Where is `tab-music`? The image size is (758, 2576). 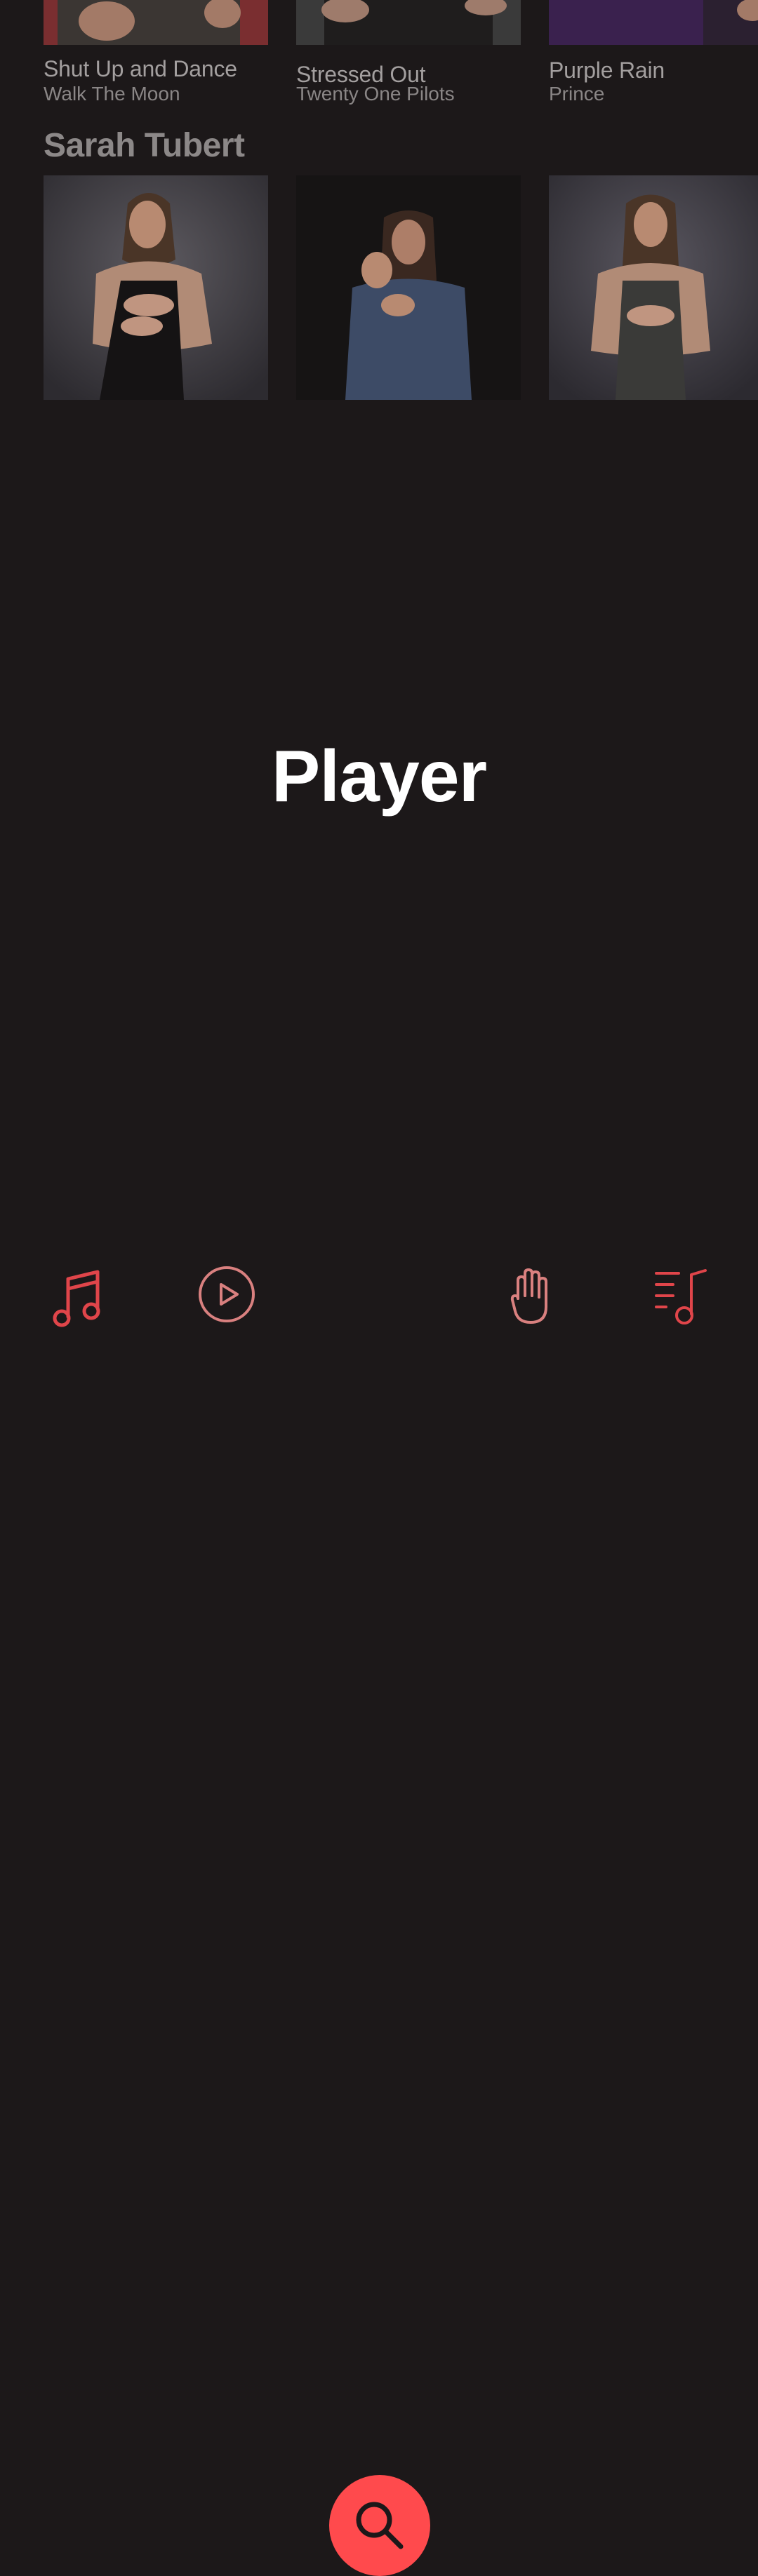
tab-music is located at coordinates (77, 1298).